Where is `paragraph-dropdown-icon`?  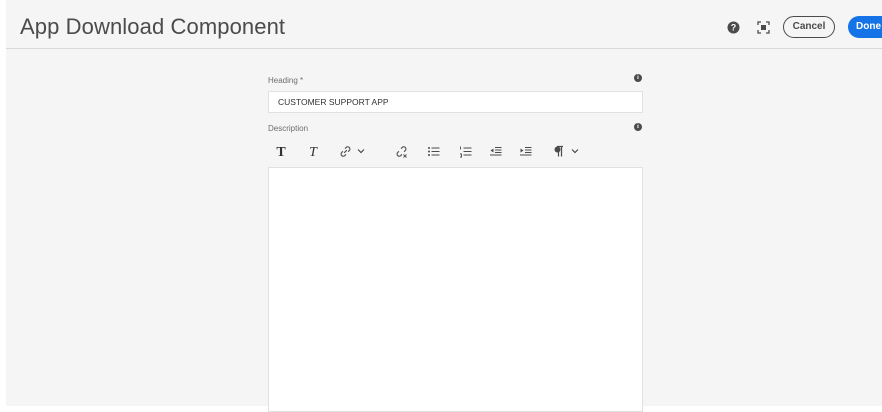 paragraph-dropdown-icon is located at coordinates (575, 151).